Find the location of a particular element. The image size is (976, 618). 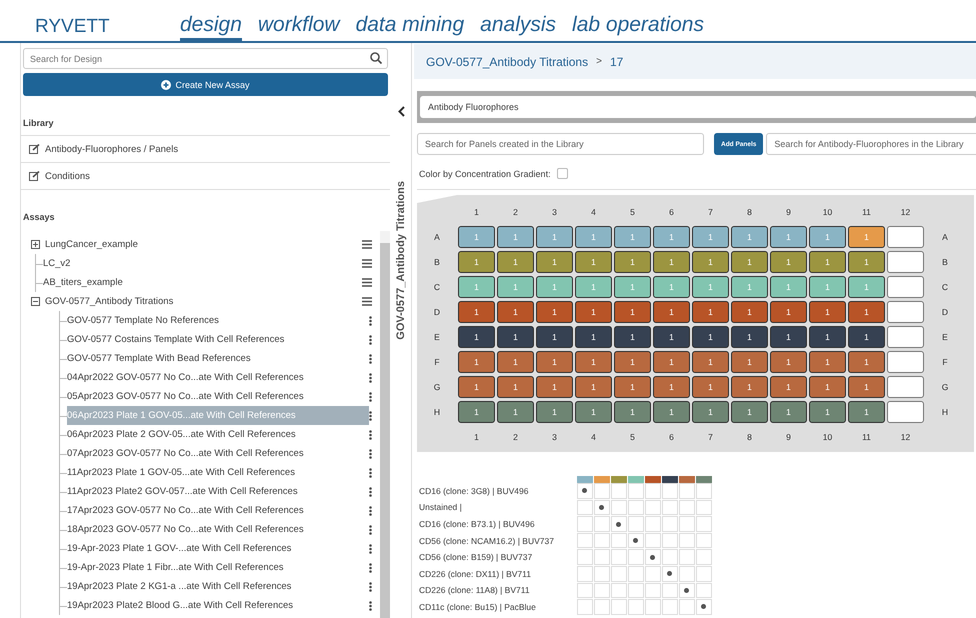

tree-item: 17Apr2023 GOV-0577 No Co...ate With Cell References is located at coordinates (218, 510).